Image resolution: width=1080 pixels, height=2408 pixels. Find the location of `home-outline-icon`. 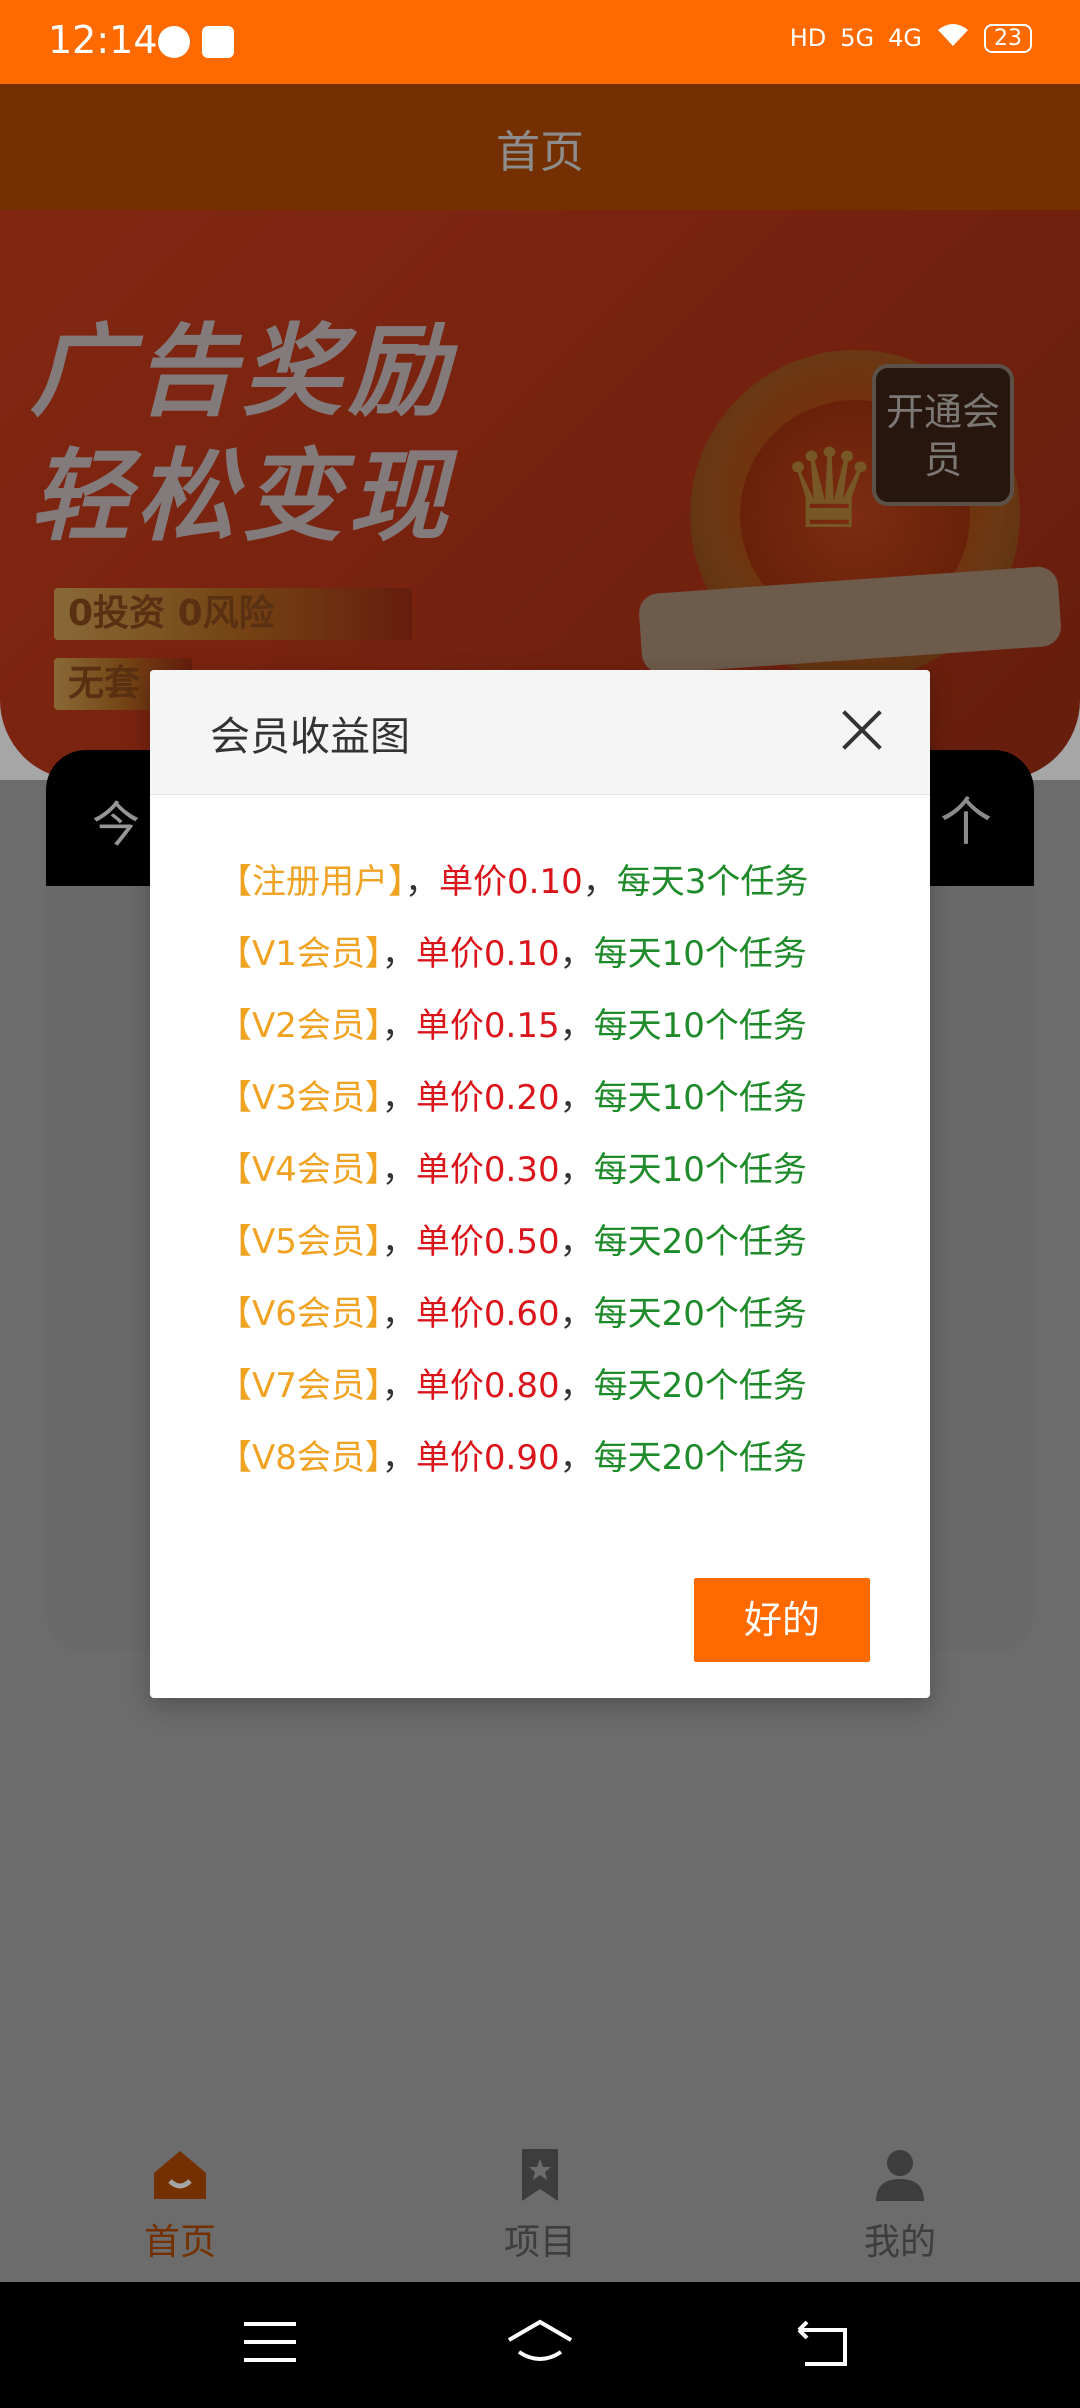

home-outline-icon is located at coordinates (540, 2343).